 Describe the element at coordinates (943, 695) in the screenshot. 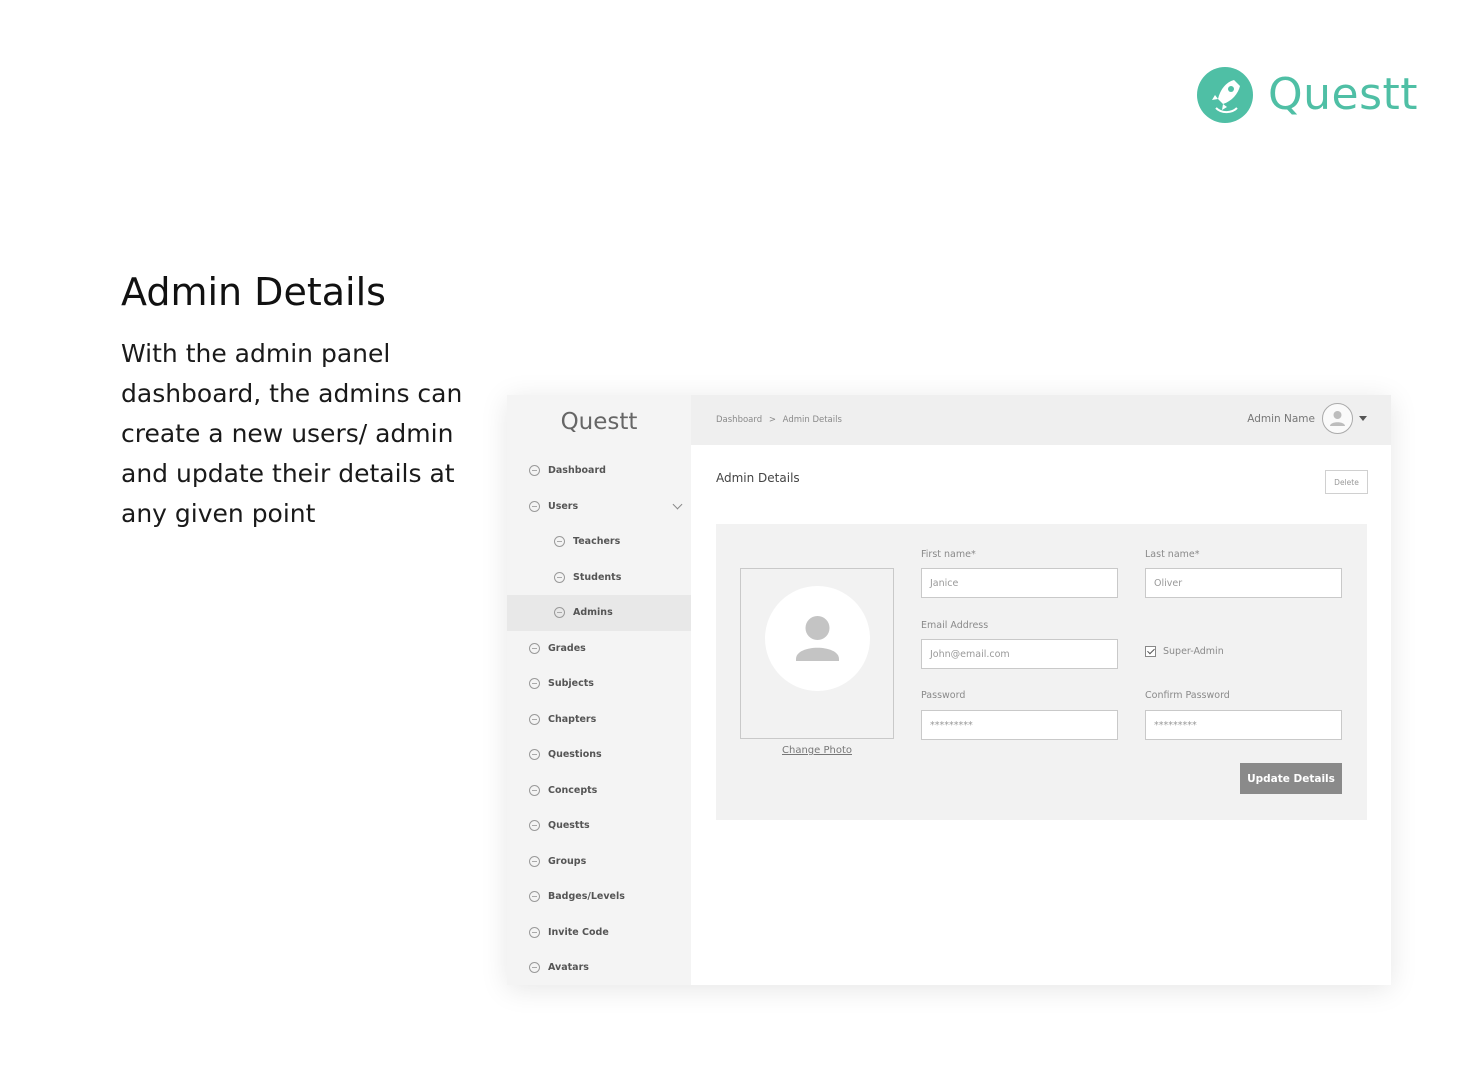

I see `password-label: Password` at that location.